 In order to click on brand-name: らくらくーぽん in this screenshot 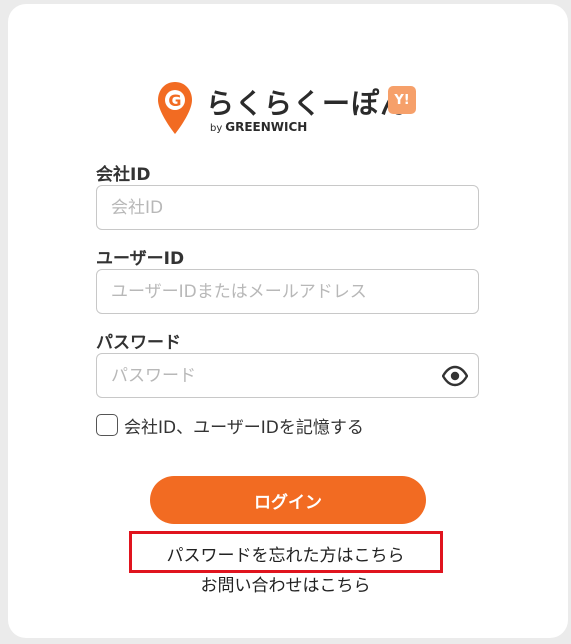, I will do `click(308, 103)`.